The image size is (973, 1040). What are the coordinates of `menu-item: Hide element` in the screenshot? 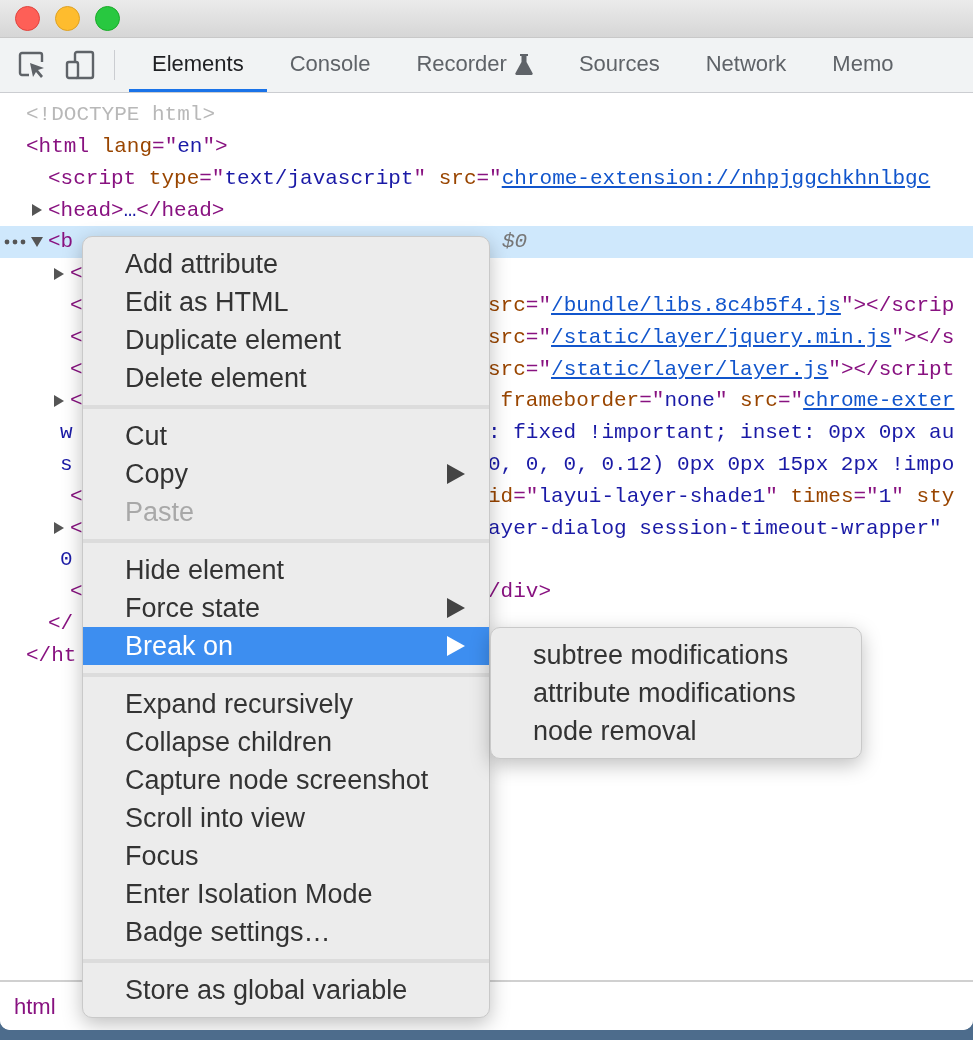 It's located at (286, 570).